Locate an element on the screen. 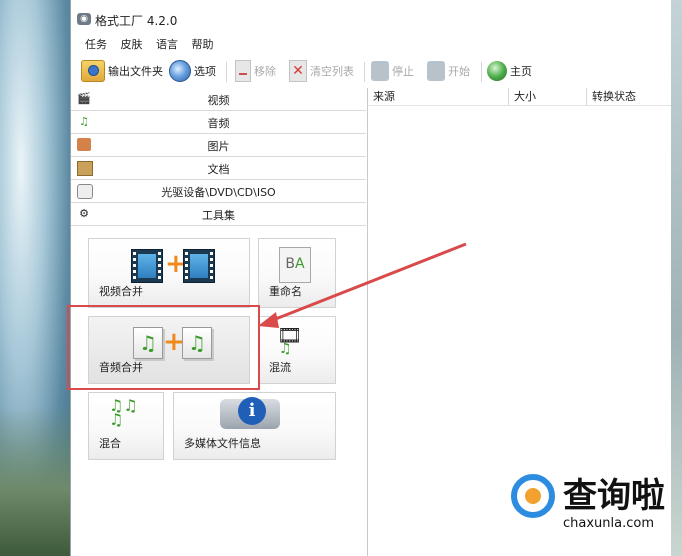 The image size is (682, 556). column-header-size: 大小 is located at coordinates (548, 97).